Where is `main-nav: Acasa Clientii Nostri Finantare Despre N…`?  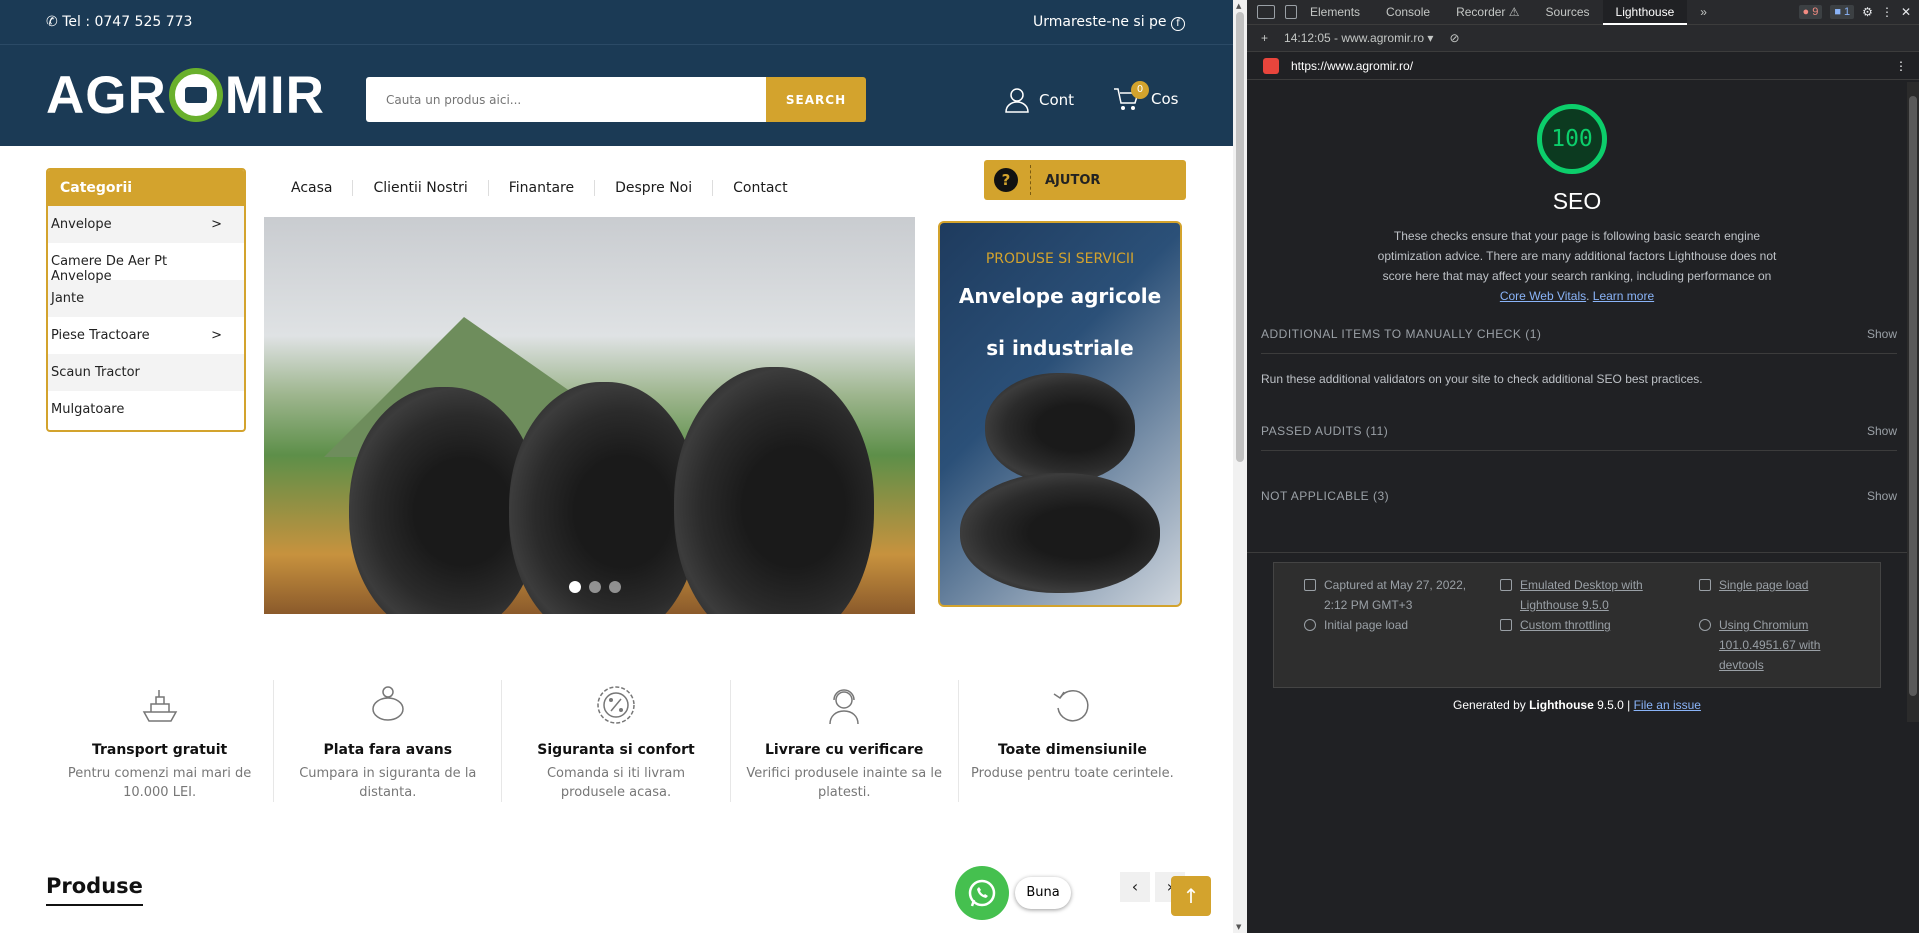 main-nav: Acasa Clientii Nostri Finantare Despre N… is located at coordinates (539, 188).